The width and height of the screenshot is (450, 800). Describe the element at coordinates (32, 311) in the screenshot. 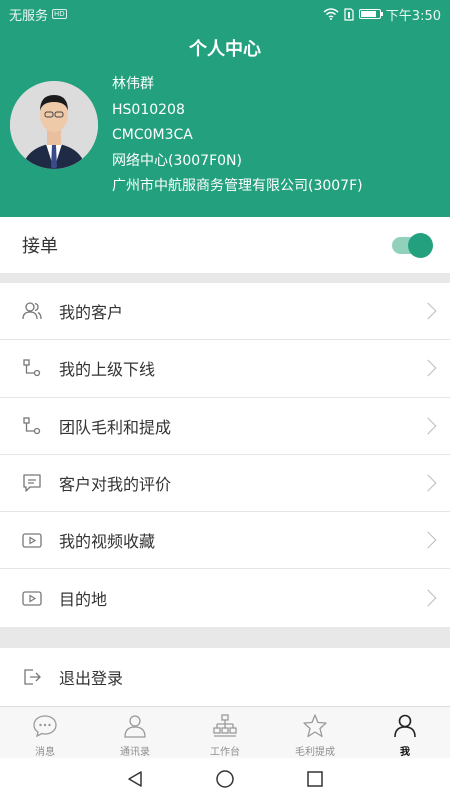

I see `users-icon` at that location.